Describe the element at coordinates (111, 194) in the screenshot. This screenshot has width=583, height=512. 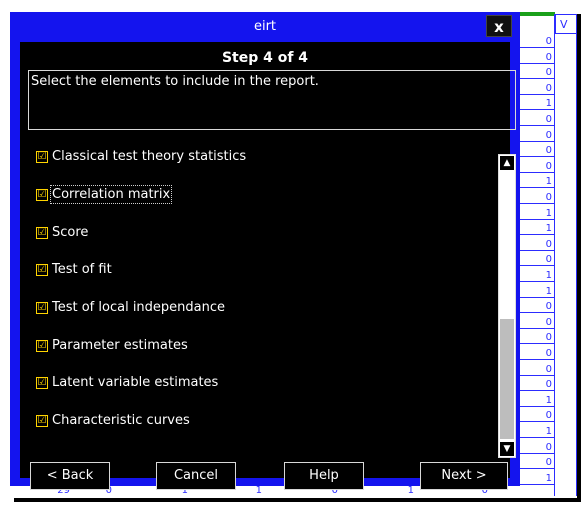
I see `option-label: Correlation matrix` at that location.